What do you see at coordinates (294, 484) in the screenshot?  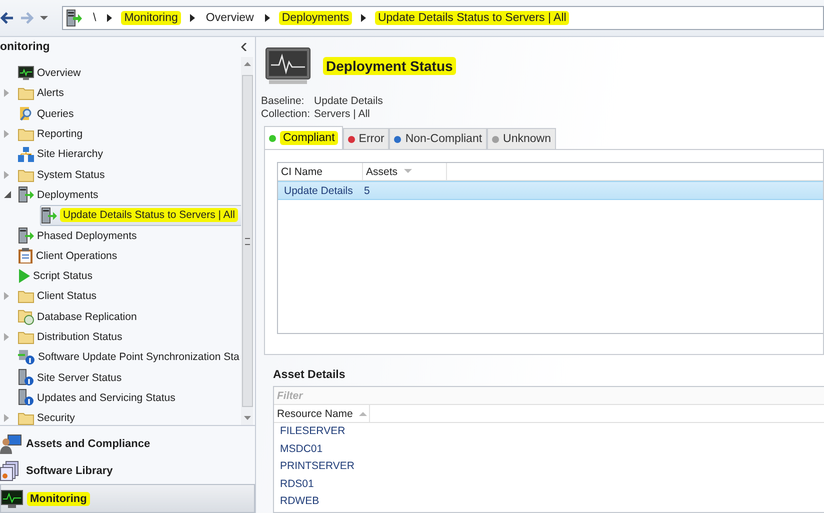 I see `table-cell: RDS01` at bounding box center [294, 484].